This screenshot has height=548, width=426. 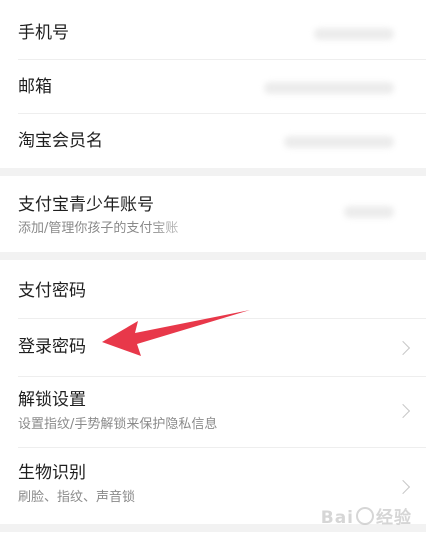 I want to click on email-label: 邮箱, so click(x=35, y=87).